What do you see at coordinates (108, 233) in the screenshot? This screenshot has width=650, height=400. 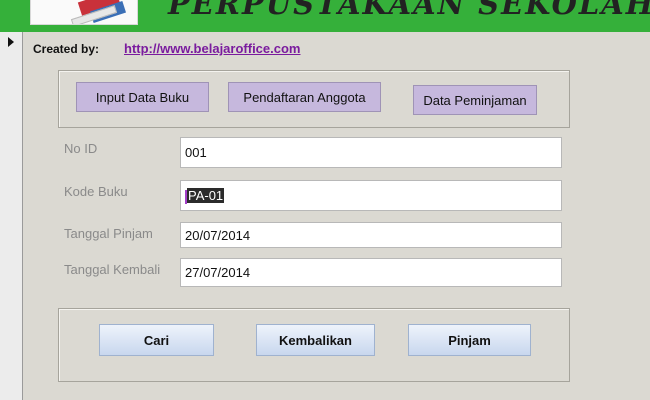 I see `tanggal-pinjam-label: Tanggal Pinjam` at bounding box center [108, 233].